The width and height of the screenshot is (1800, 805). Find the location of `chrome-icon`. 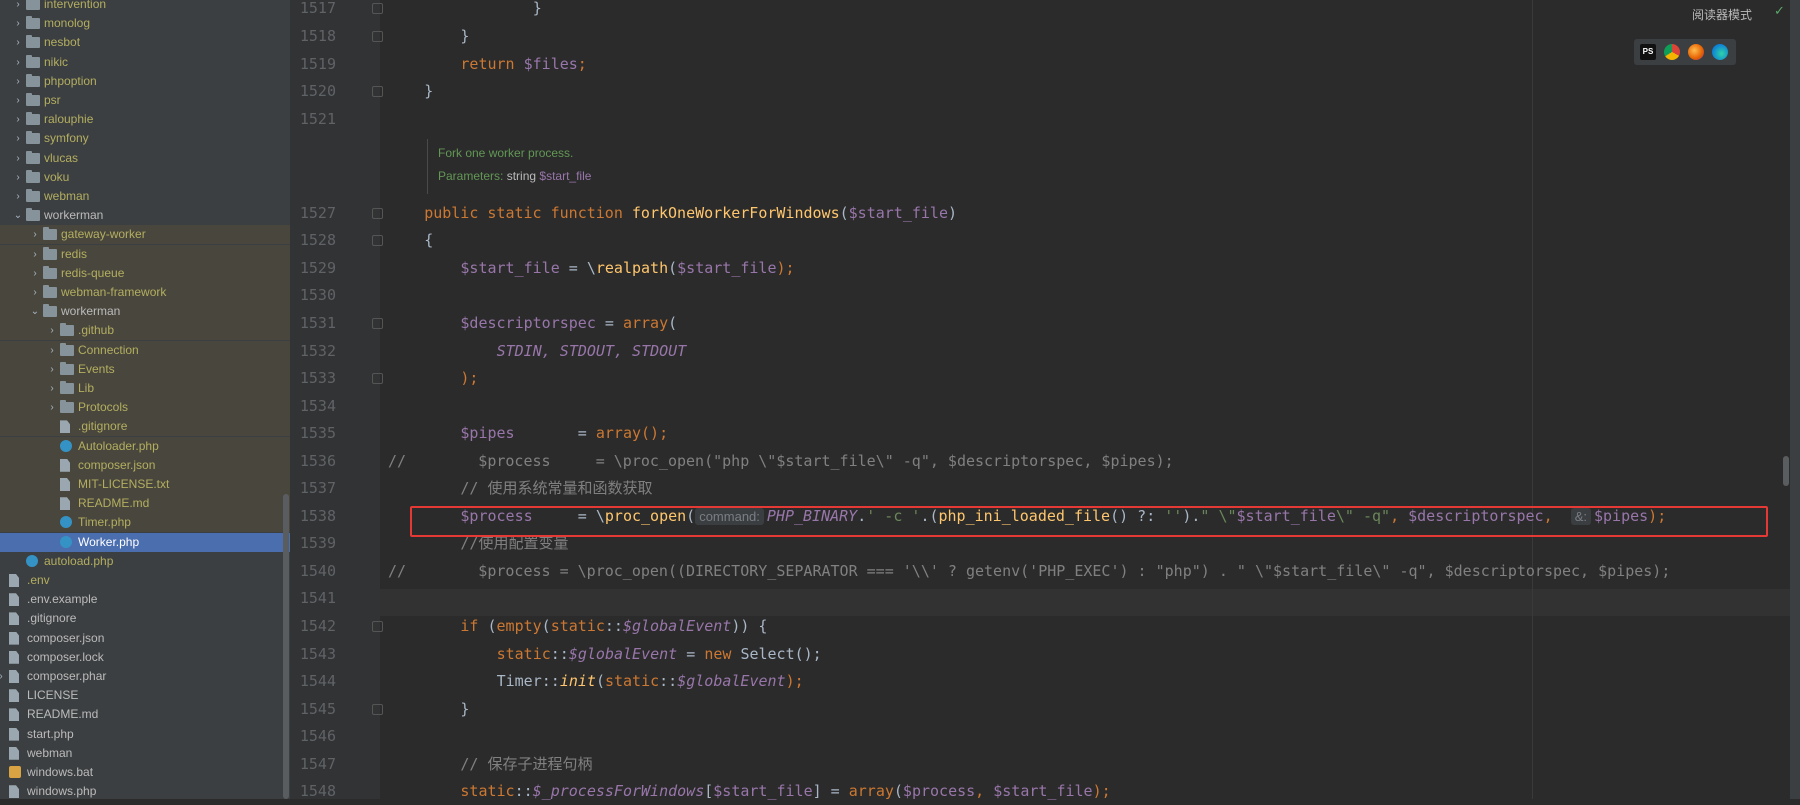

chrome-icon is located at coordinates (1672, 52).